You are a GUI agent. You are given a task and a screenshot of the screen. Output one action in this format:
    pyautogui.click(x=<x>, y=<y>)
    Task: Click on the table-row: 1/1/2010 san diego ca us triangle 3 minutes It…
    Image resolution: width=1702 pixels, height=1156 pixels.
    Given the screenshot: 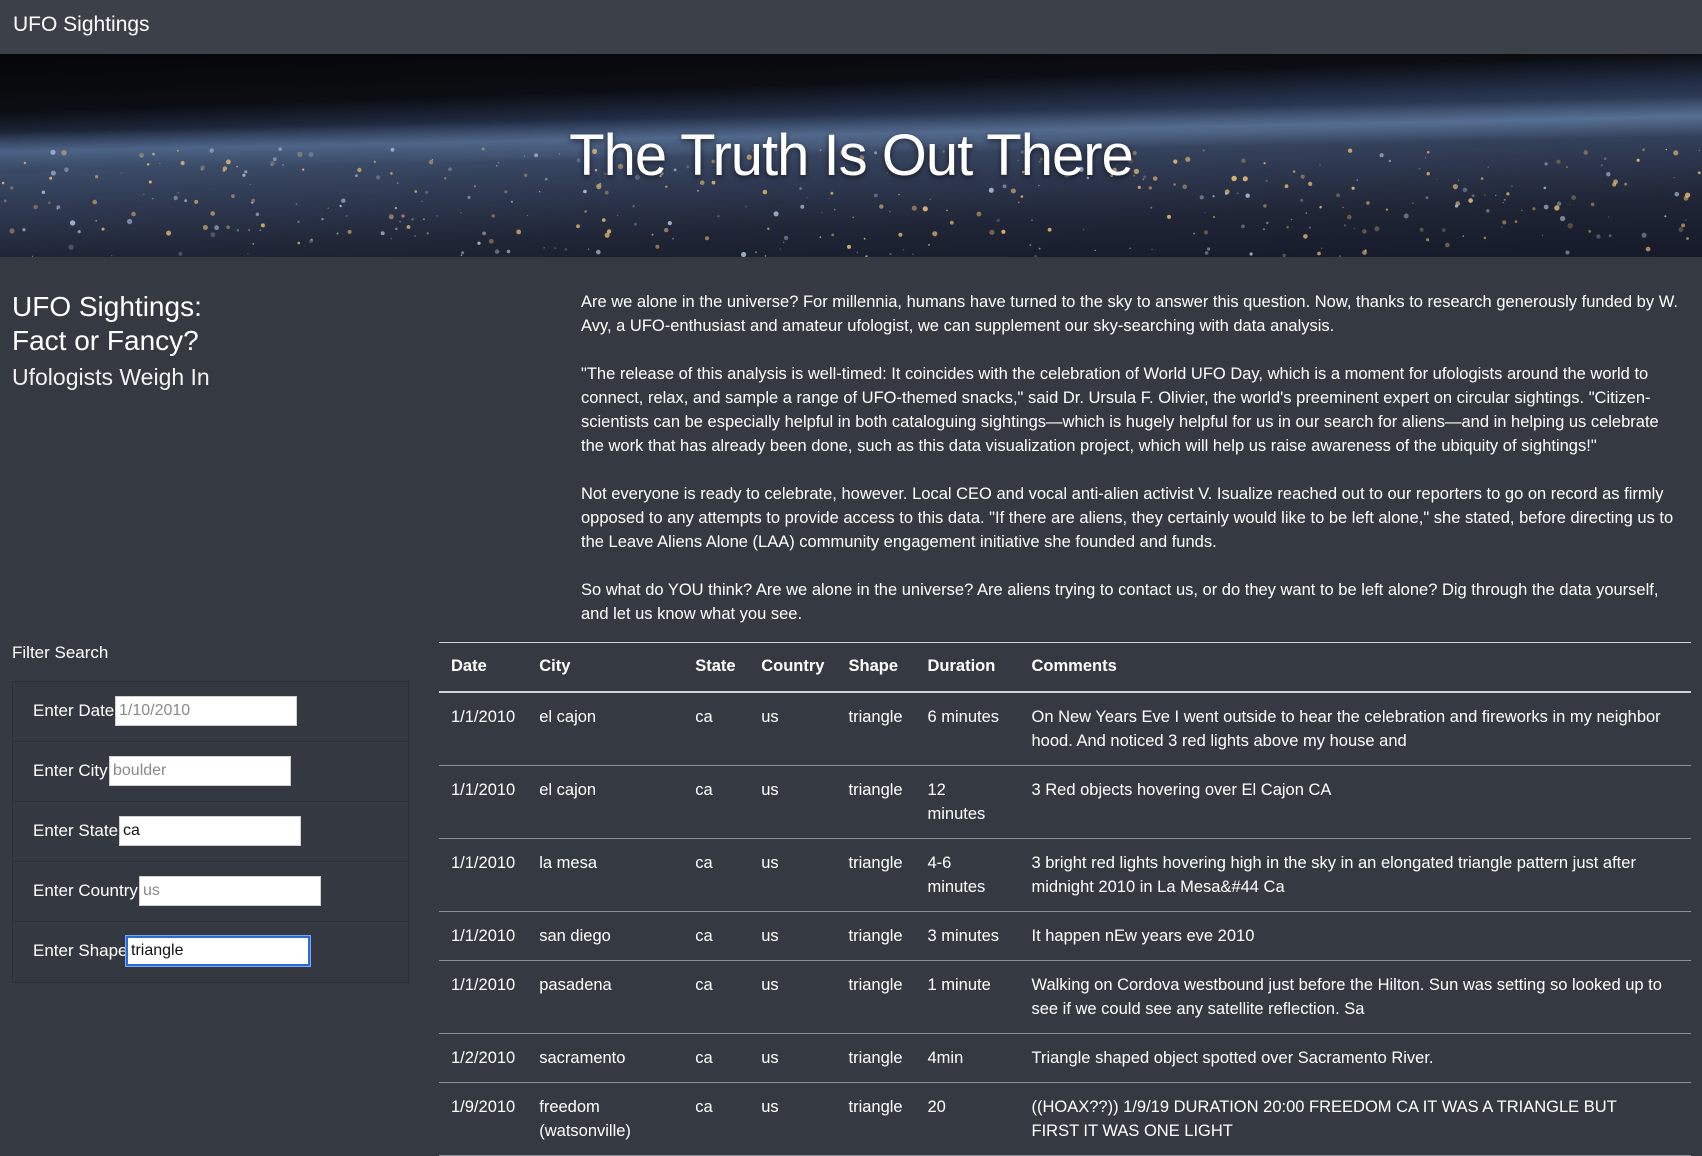 What is the action you would take?
    pyautogui.click(x=1065, y=936)
    